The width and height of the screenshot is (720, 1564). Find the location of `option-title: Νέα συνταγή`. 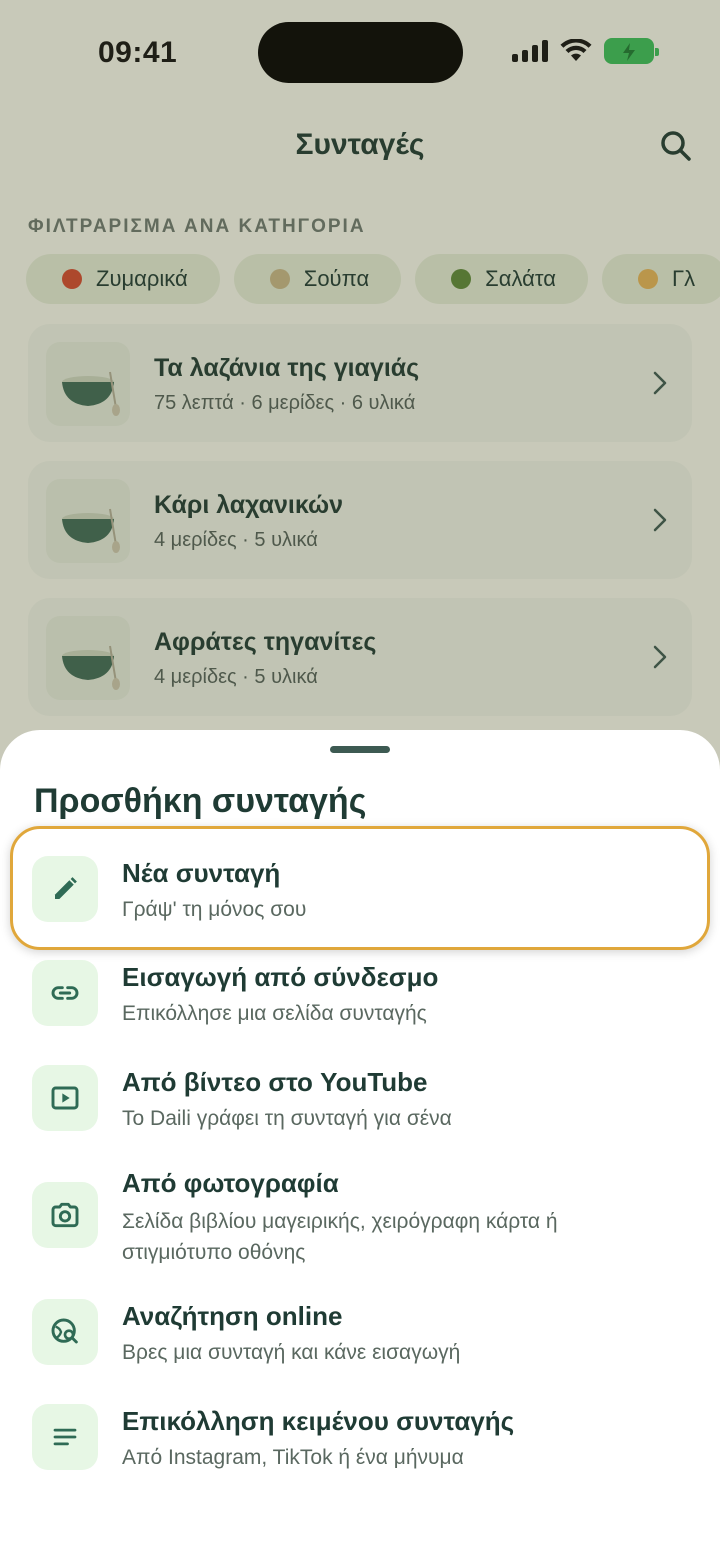

option-title: Νέα συνταγή is located at coordinates (201, 873).